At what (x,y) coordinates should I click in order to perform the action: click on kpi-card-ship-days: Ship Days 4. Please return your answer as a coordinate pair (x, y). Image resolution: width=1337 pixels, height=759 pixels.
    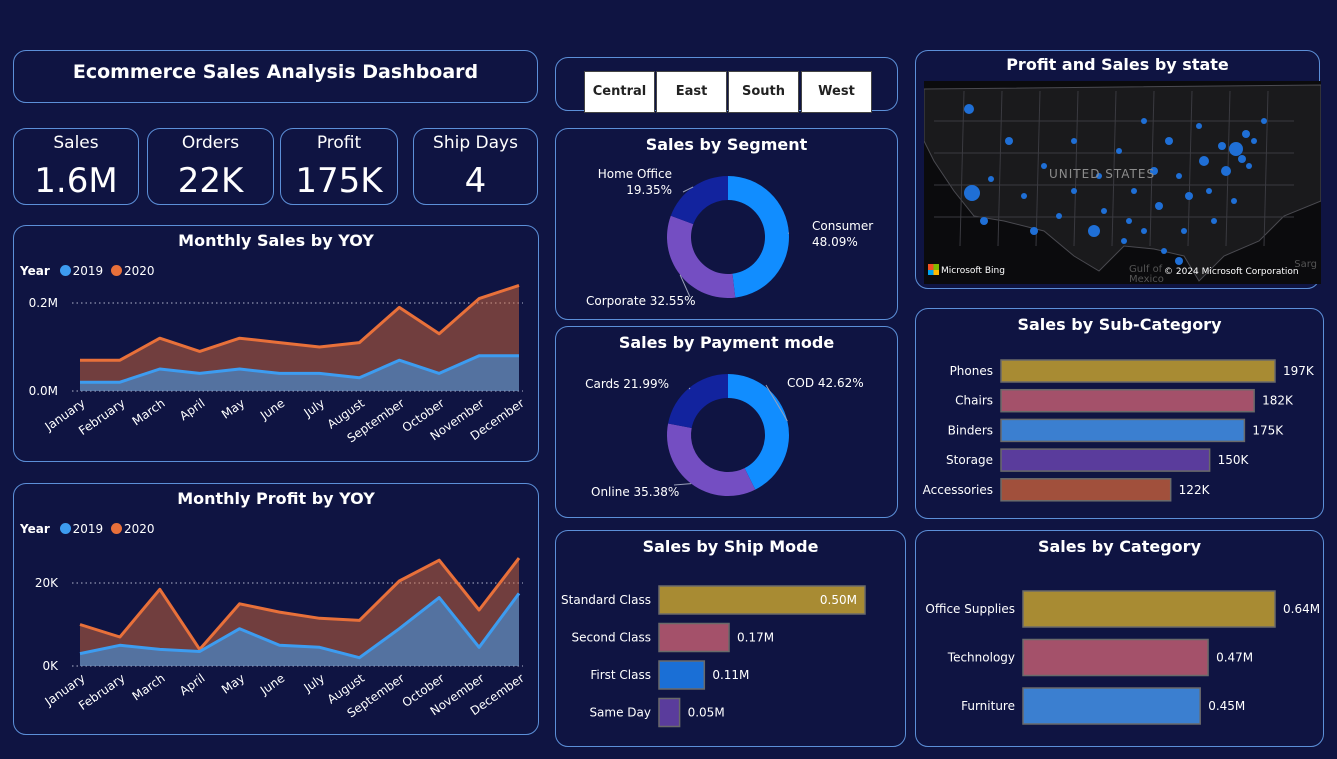
    Looking at the image, I should click on (475, 166).